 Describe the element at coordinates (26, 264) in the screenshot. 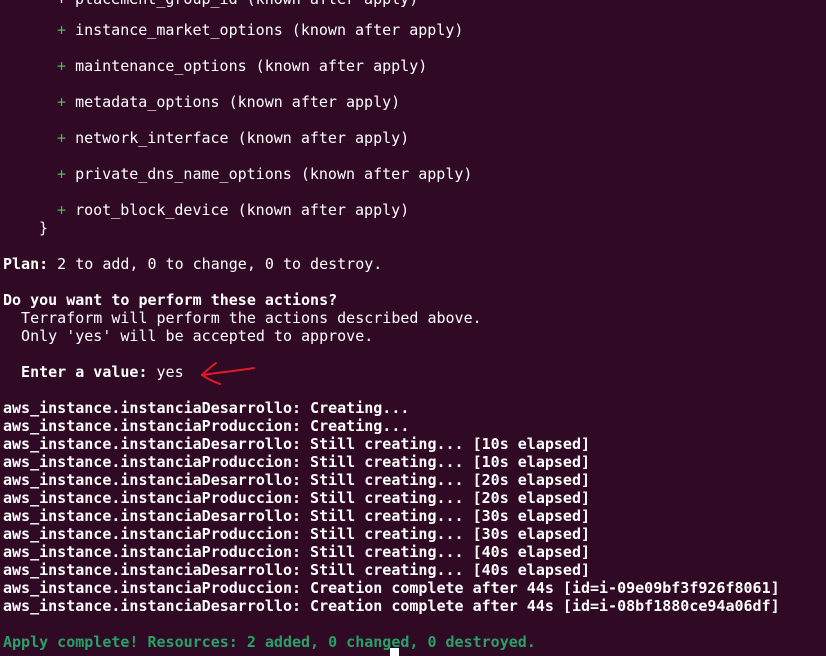

I see `plan-label: Plan:` at that location.